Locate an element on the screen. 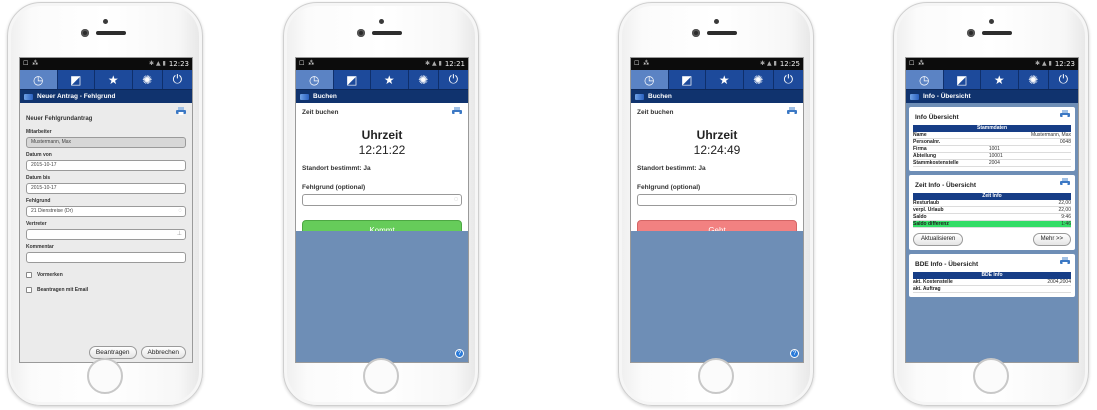 The image size is (1097, 410). vertreter-field: ⊥ is located at coordinates (106, 234).